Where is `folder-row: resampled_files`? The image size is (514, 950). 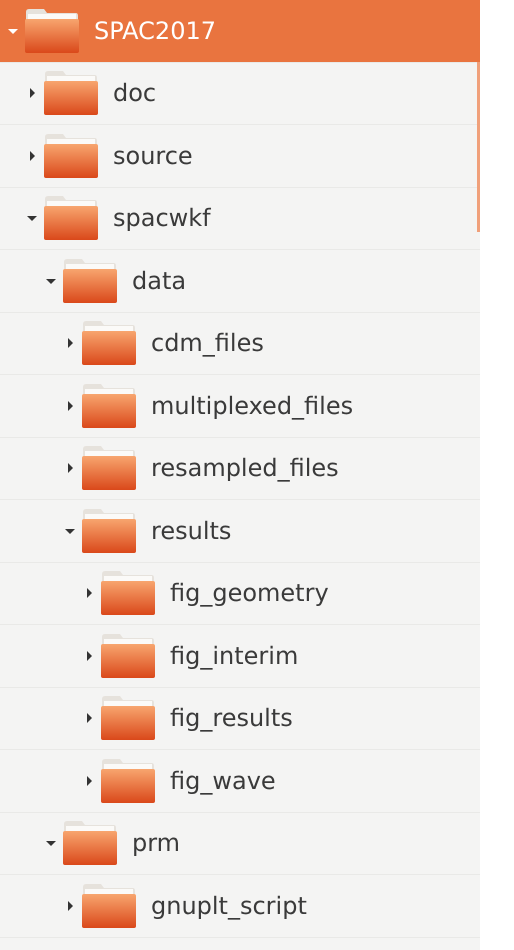
folder-row: resampled_files is located at coordinates (240, 469).